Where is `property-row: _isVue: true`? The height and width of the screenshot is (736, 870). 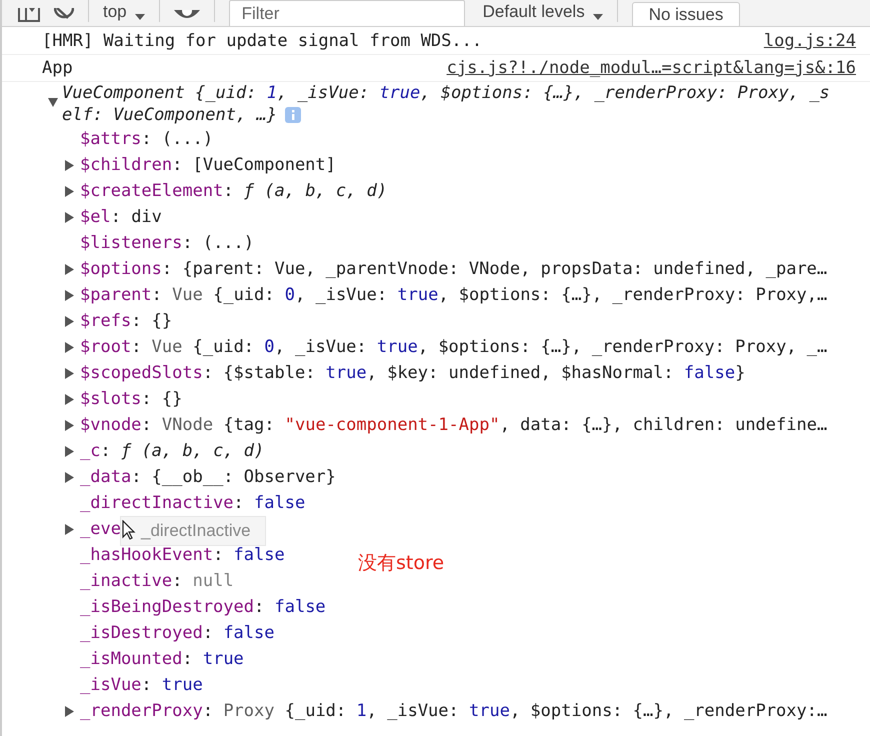 property-row: _isVue: true is located at coordinates (141, 685).